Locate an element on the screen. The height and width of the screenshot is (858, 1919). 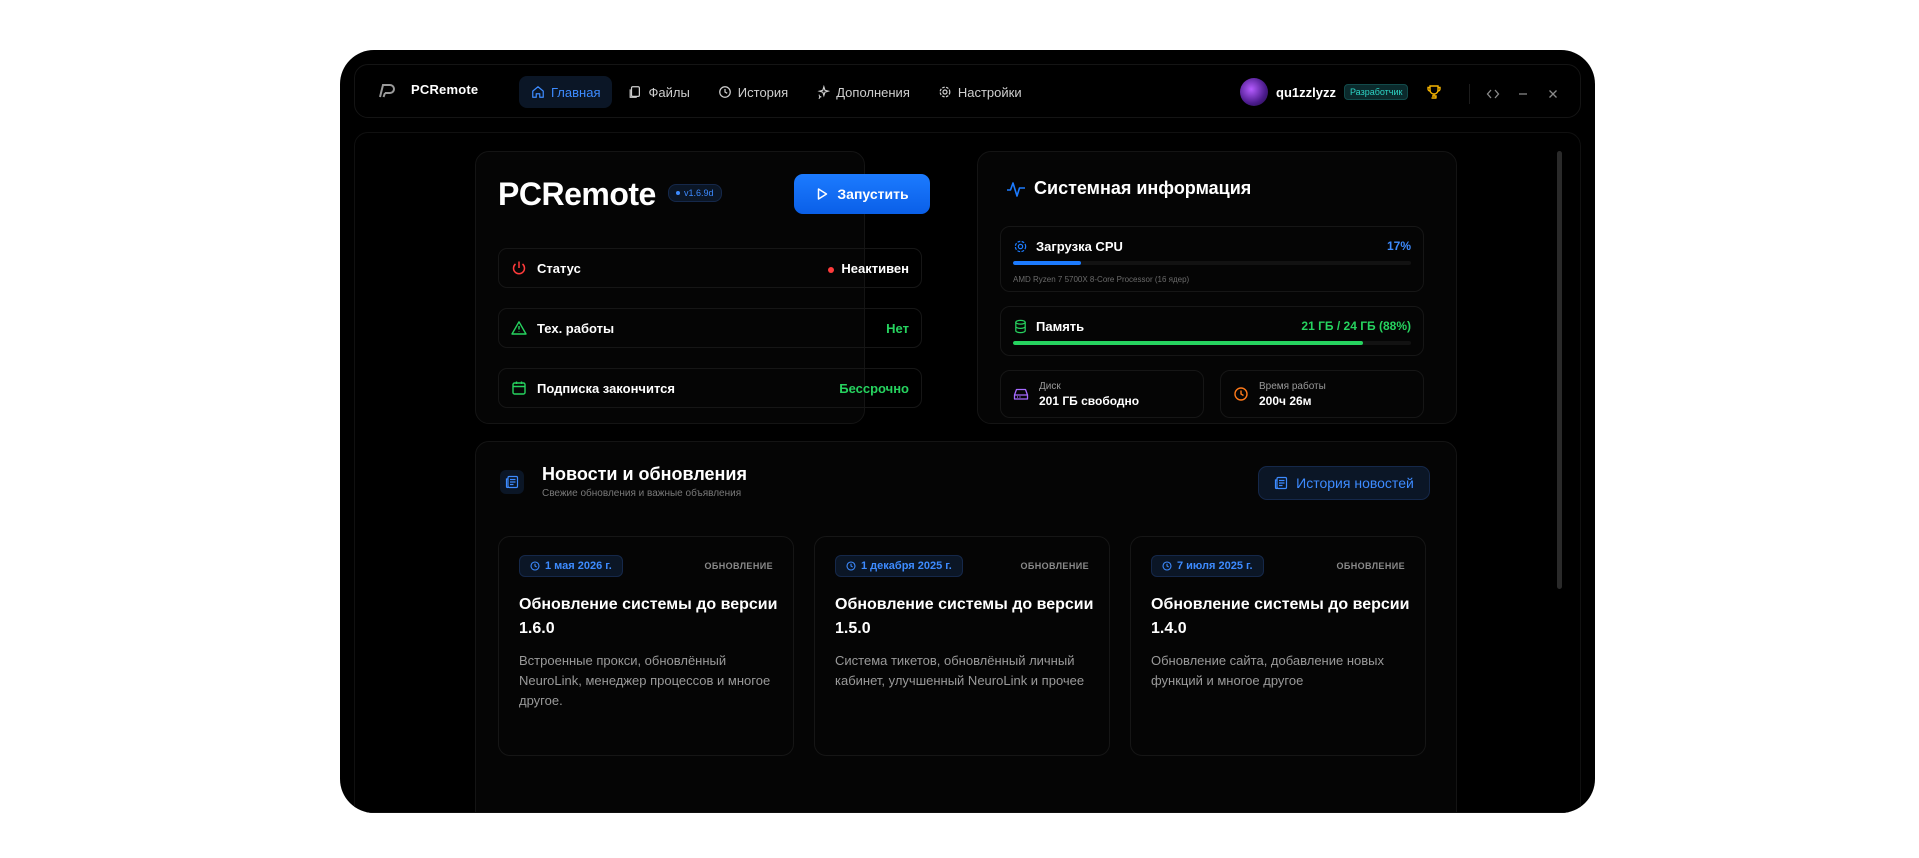
cpu-icon is located at coordinates (1020, 246).